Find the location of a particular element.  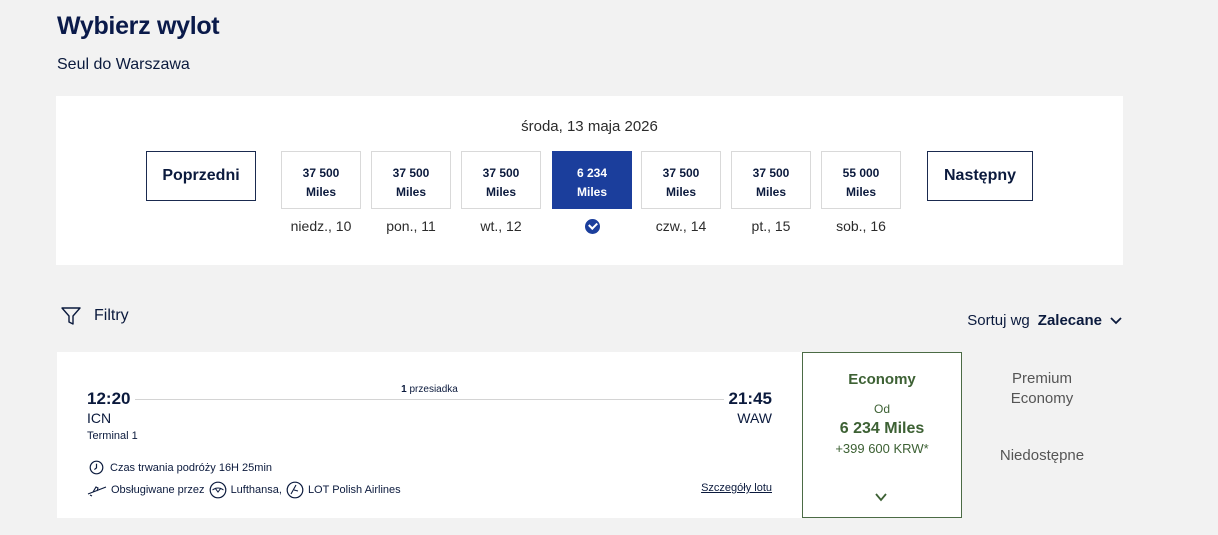

arrival-time: 21:45 is located at coordinates (750, 398).